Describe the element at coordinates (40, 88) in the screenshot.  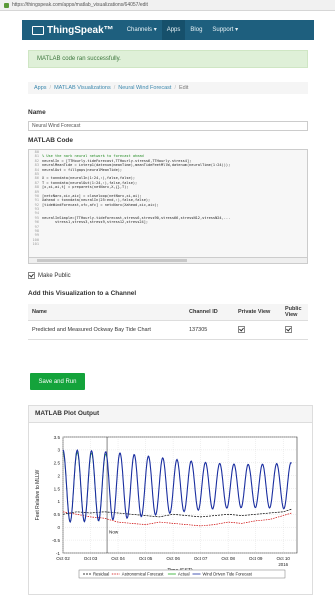
I see `breadcrumb-apps: Apps` at that location.